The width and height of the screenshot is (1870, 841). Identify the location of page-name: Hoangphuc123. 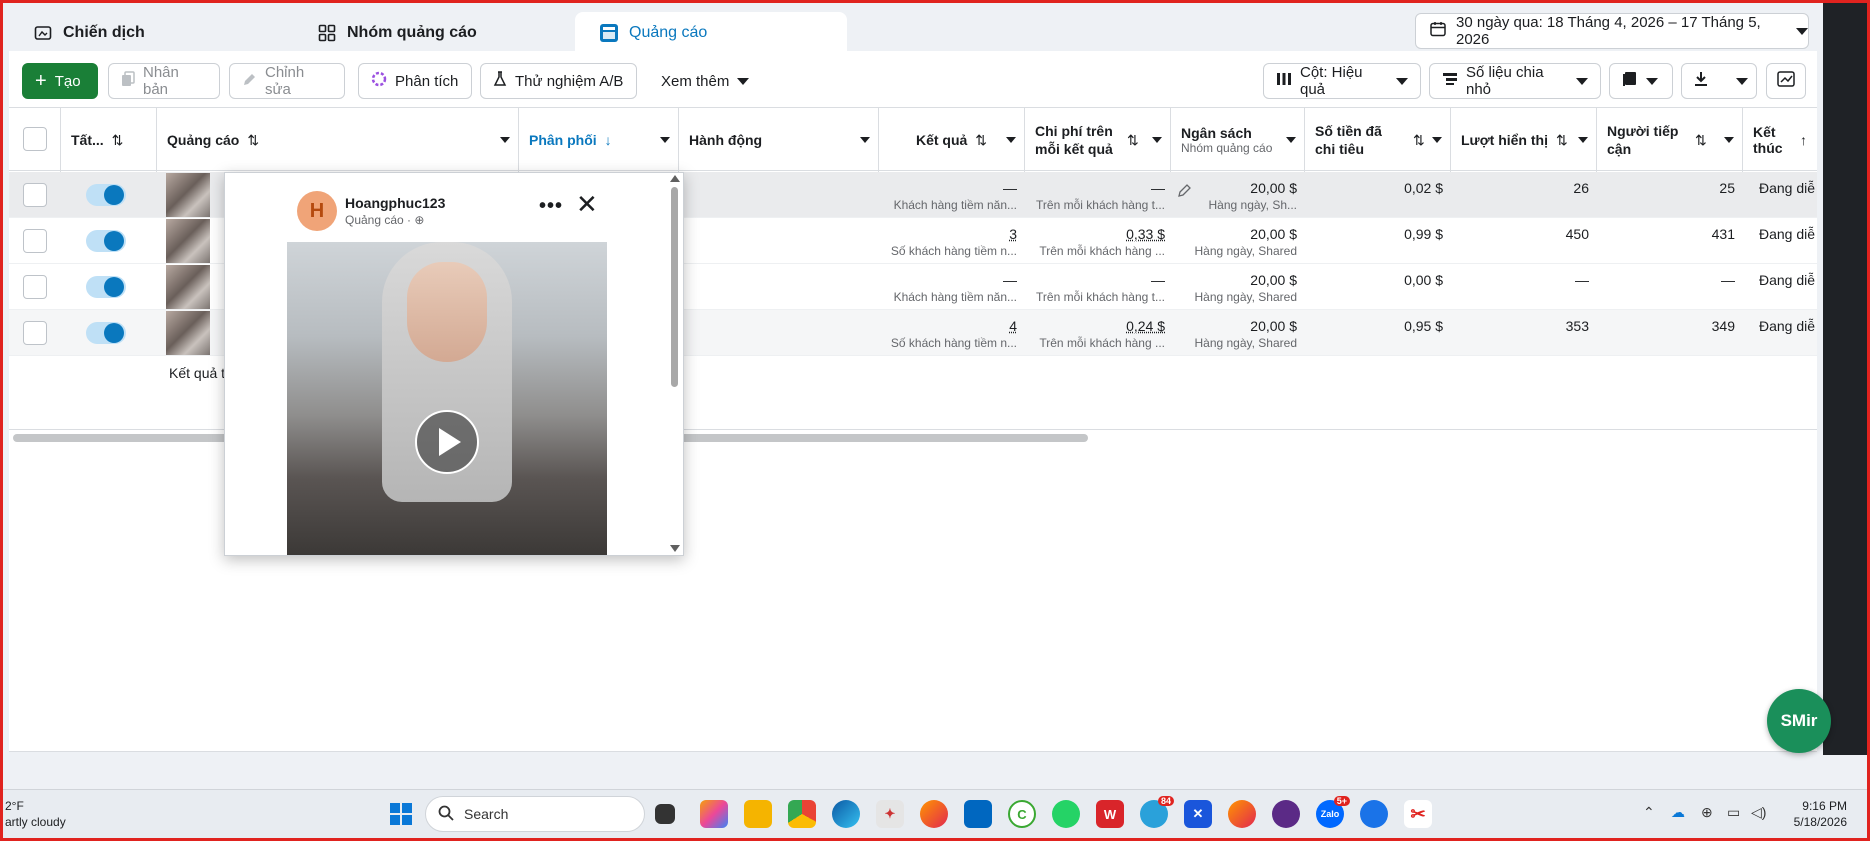
(395, 203).